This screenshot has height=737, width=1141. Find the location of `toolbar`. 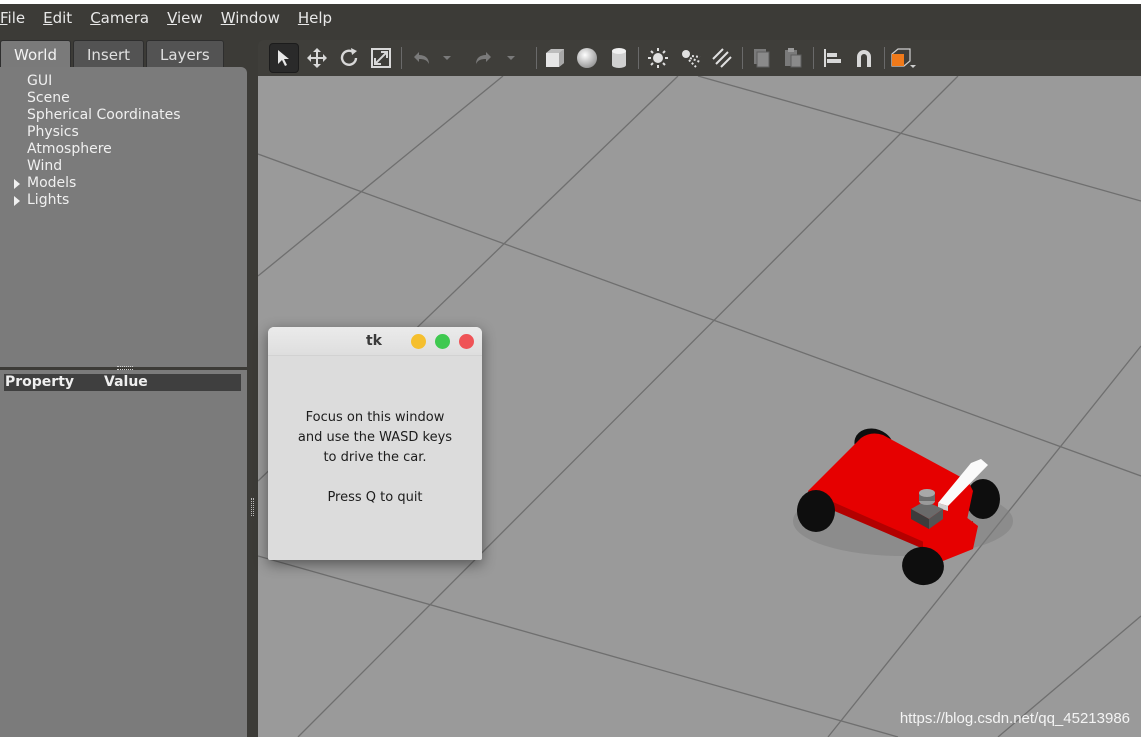

toolbar is located at coordinates (699, 58).